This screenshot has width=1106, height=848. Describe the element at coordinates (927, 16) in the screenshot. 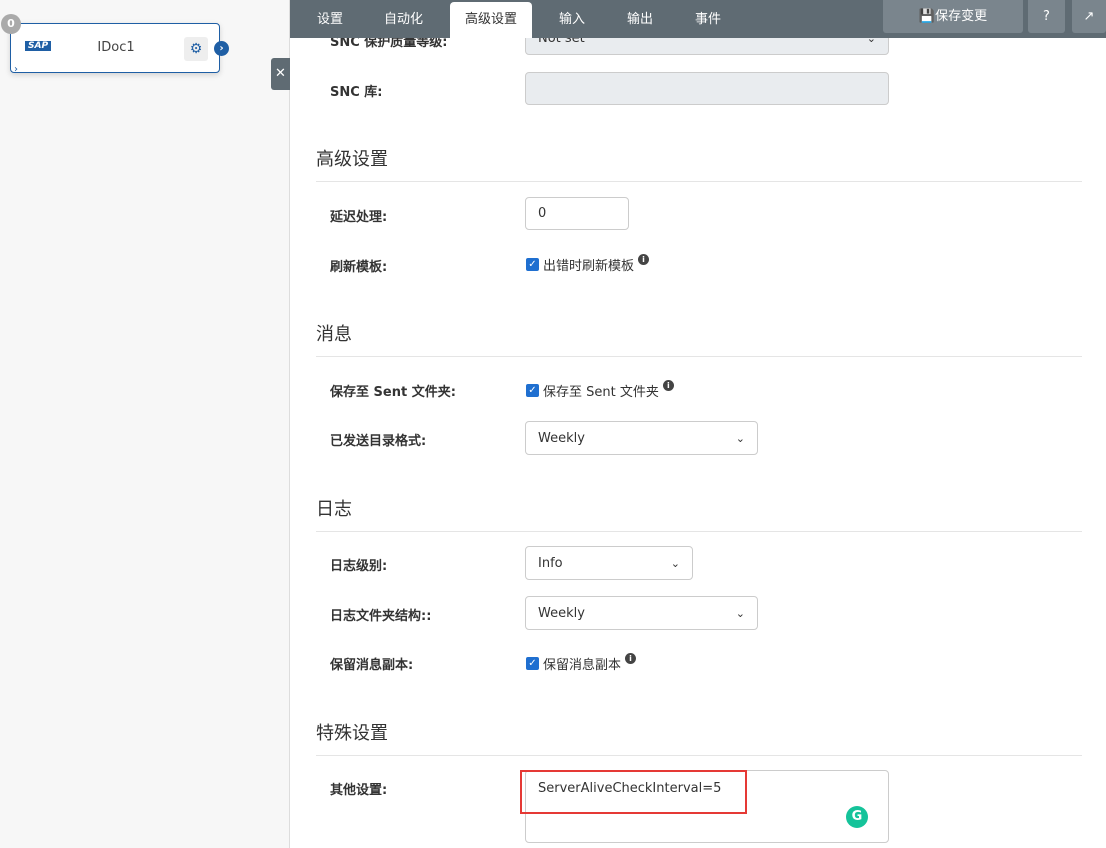

I see `save-icon: 💾` at that location.